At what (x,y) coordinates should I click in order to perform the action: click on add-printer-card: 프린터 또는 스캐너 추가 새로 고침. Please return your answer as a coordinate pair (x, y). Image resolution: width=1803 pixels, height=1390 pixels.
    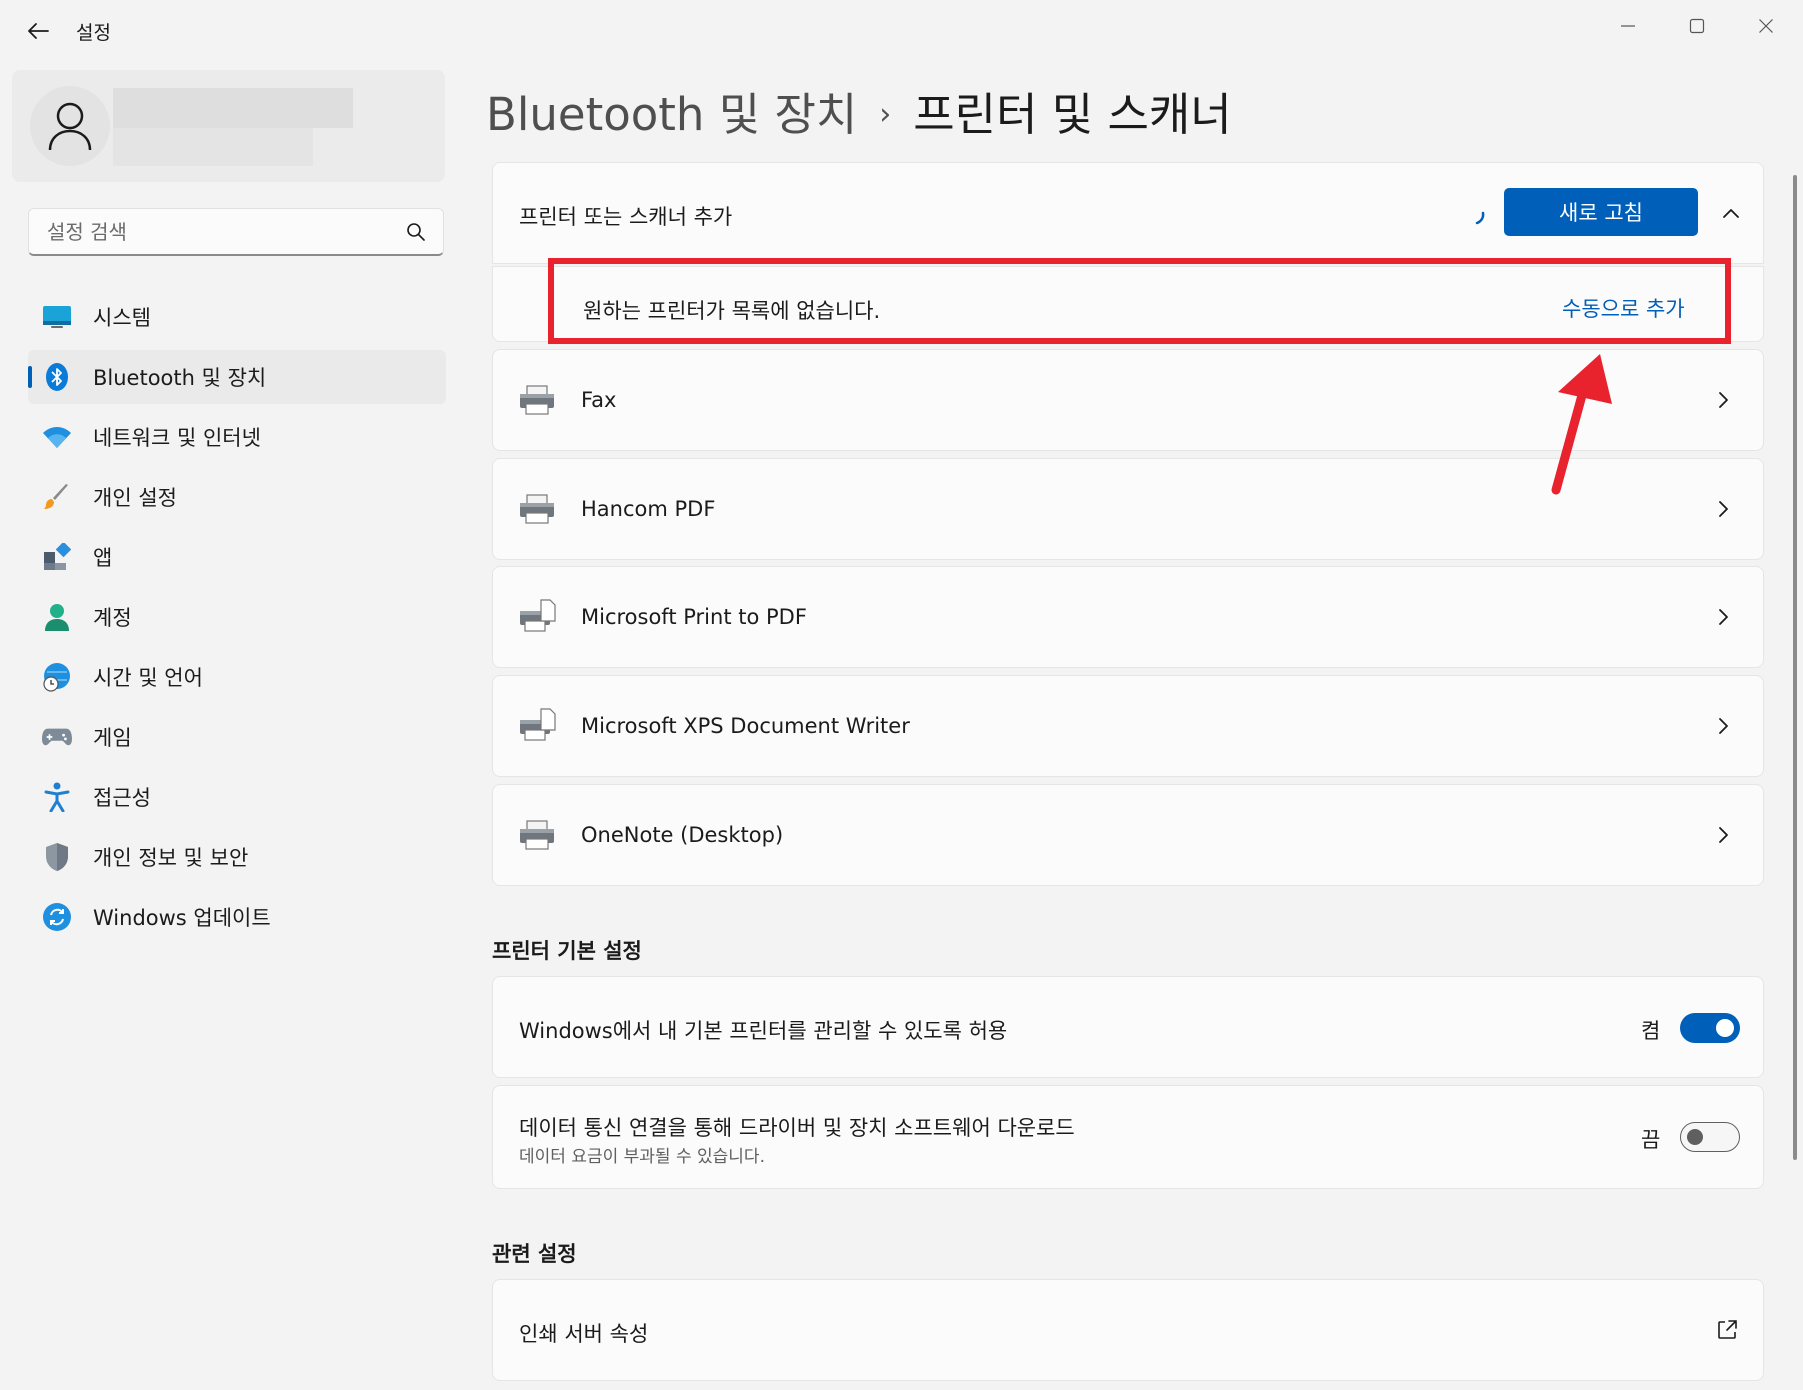
    Looking at the image, I should click on (1128, 213).